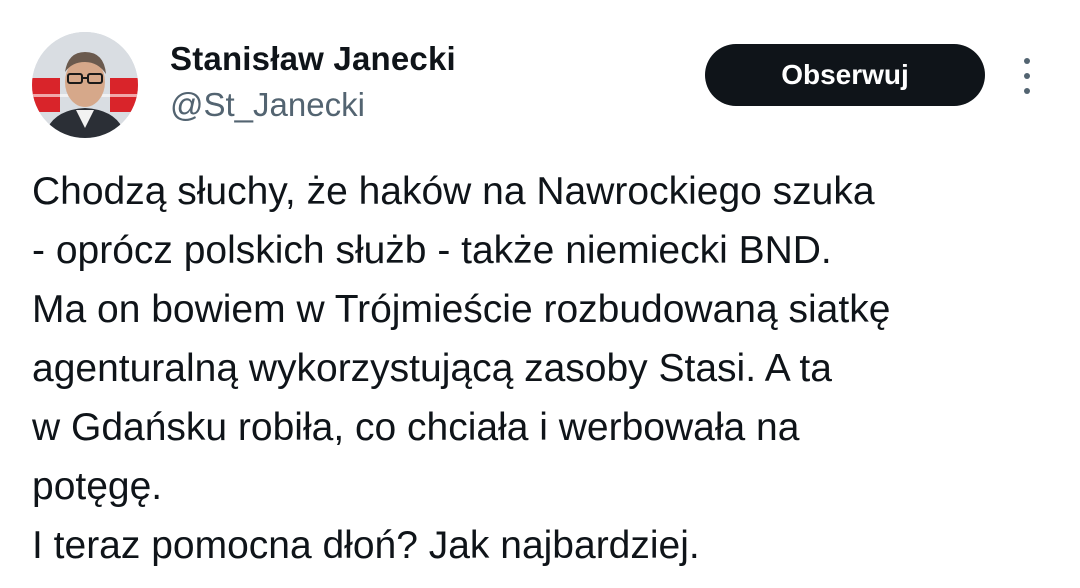 The width and height of the screenshot is (1080, 588). I want to click on tweet-line: potęgę., so click(97, 486).